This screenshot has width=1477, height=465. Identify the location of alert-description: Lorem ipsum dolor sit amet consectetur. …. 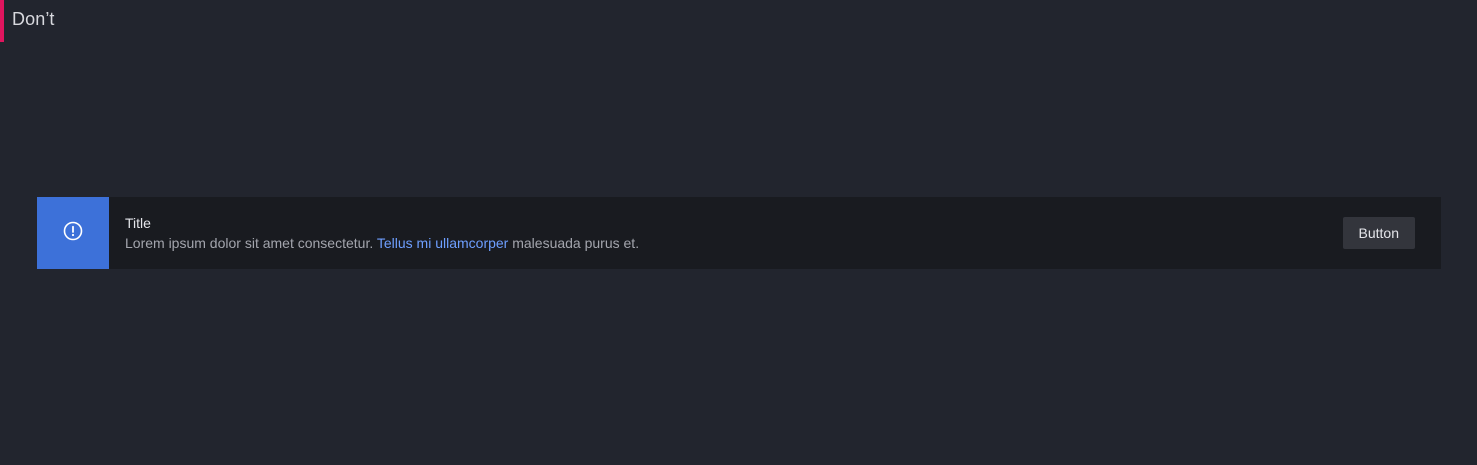
(734, 243).